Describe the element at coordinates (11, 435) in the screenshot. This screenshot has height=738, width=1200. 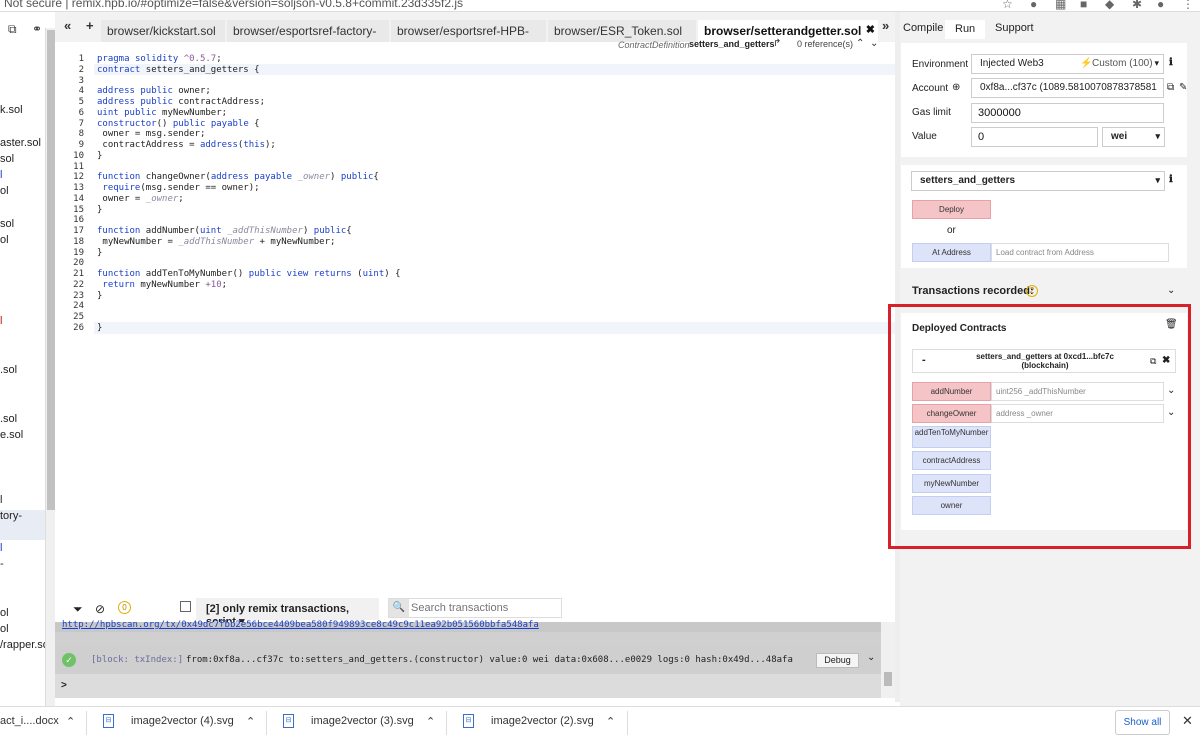
I see `file-item: e.sol` at that location.